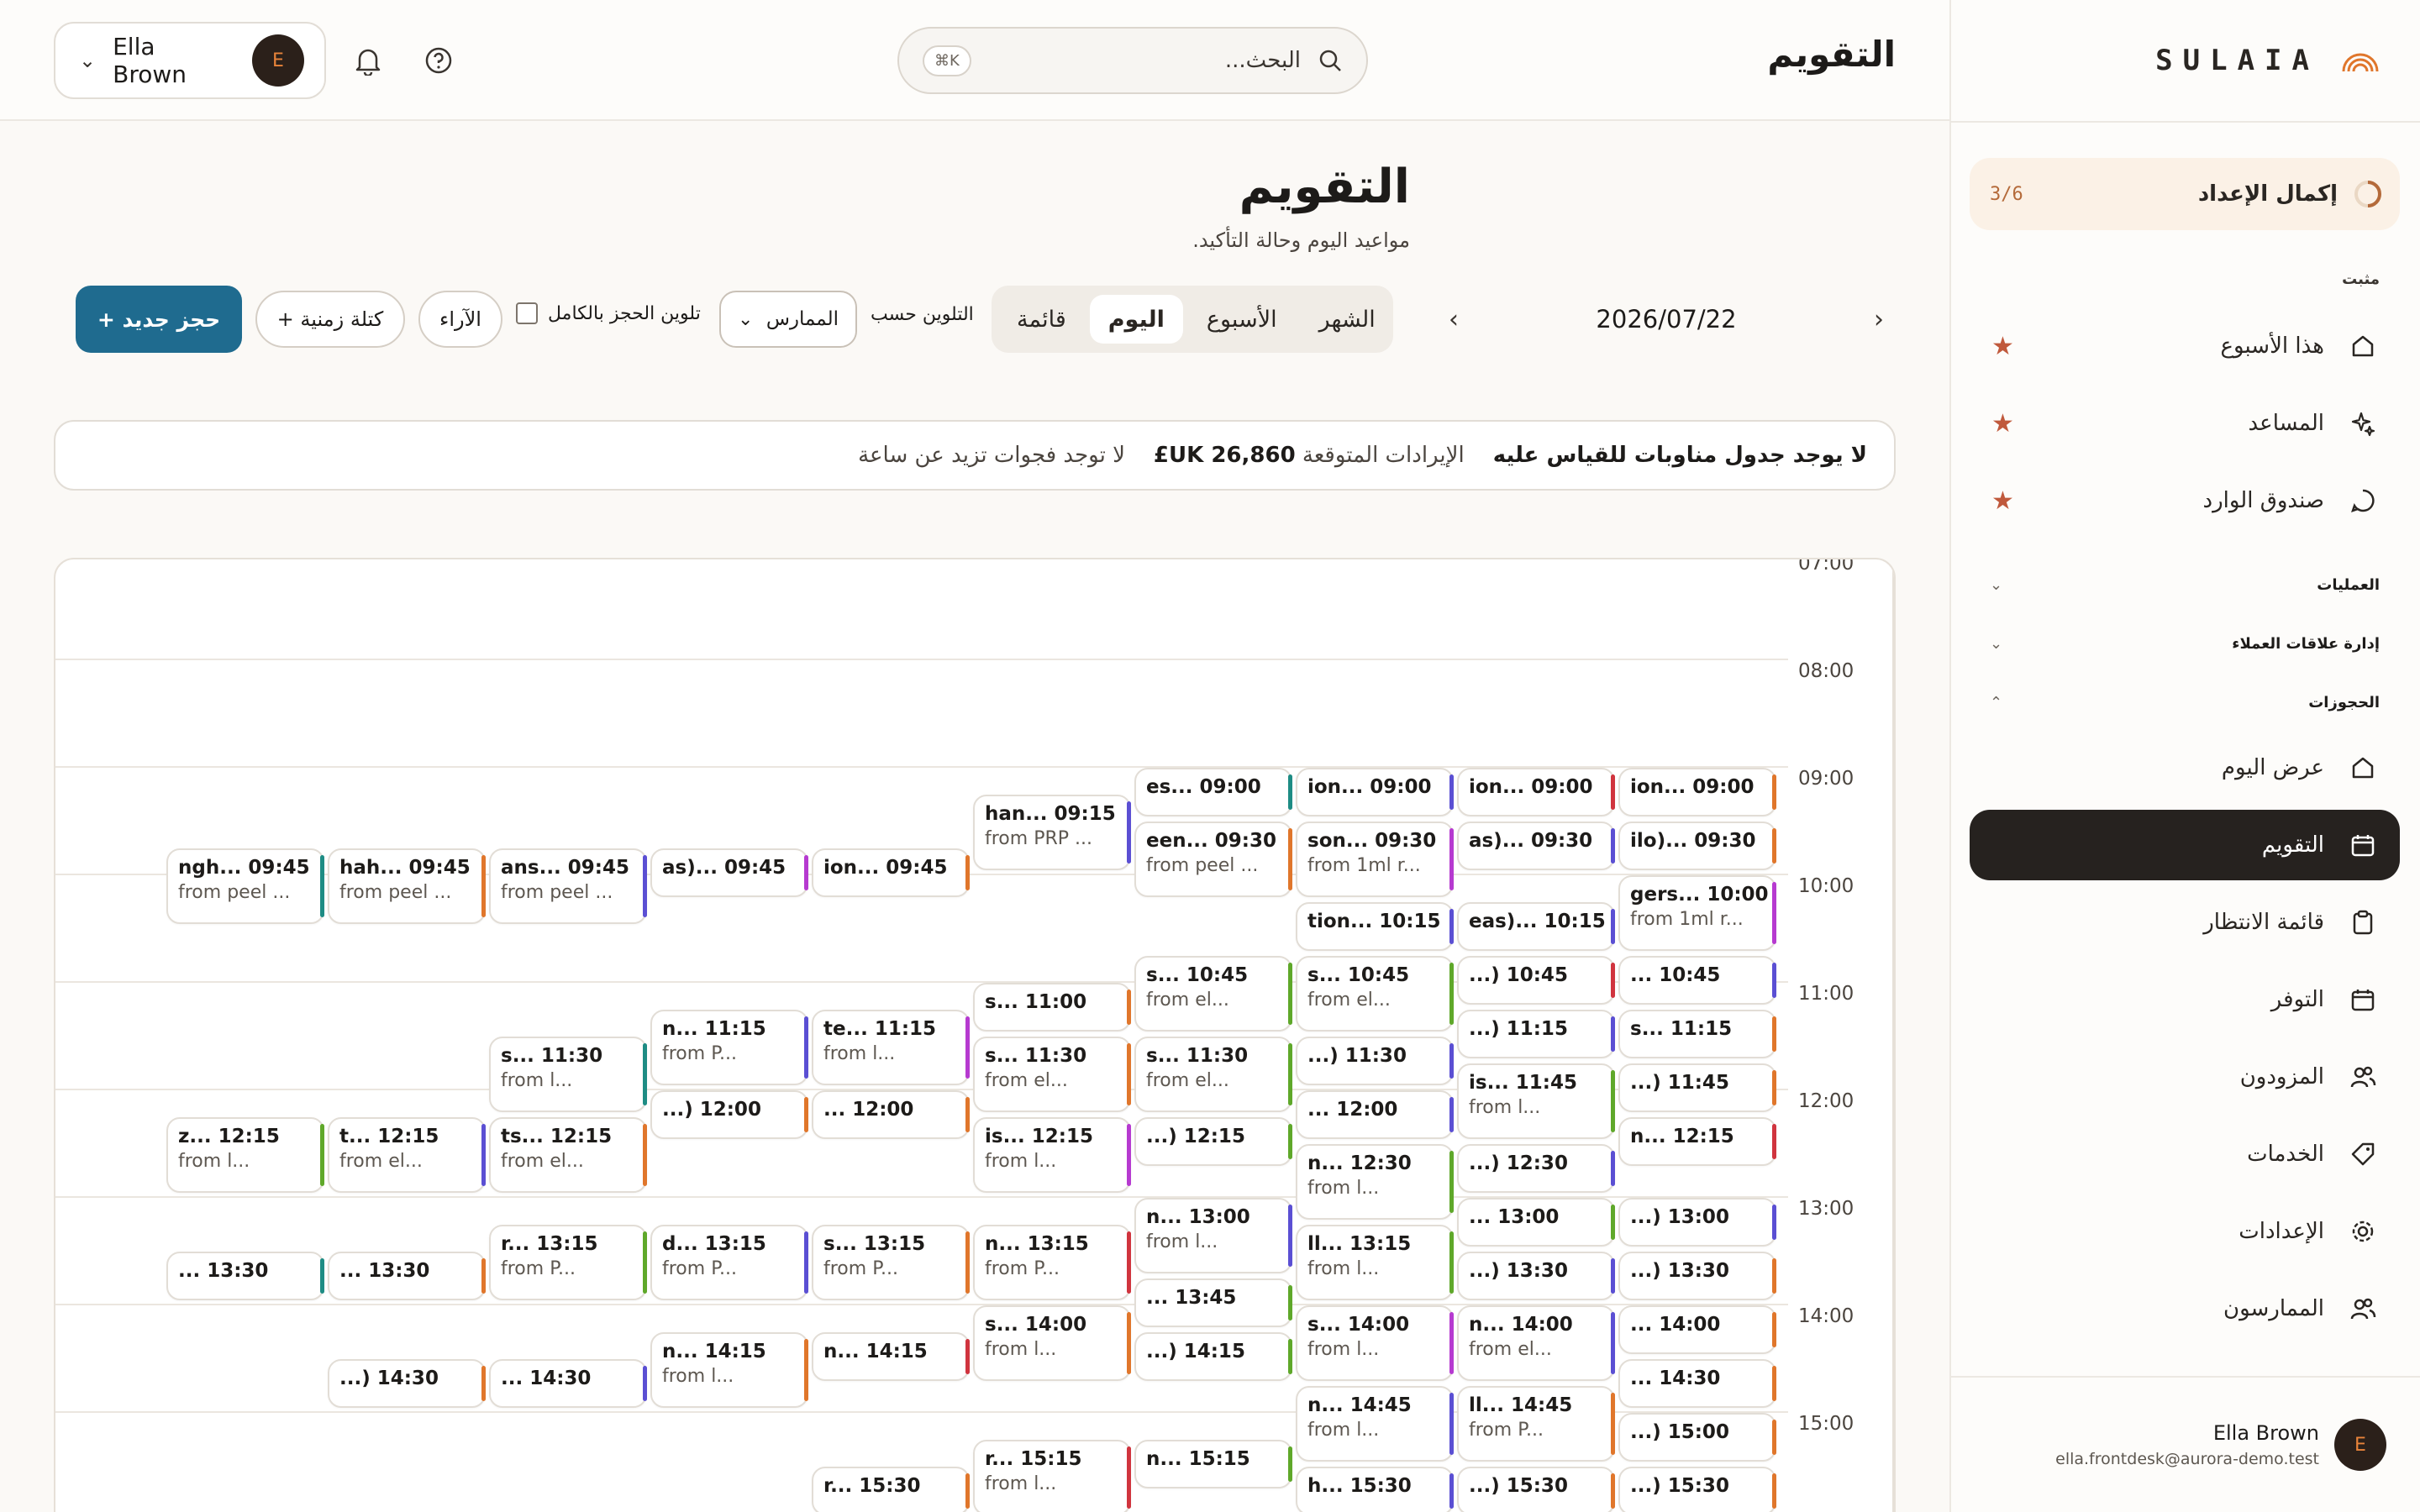  Describe the element at coordinates (527, 313) in the screenshot. I see `full-coloring-checkbox` at that location.